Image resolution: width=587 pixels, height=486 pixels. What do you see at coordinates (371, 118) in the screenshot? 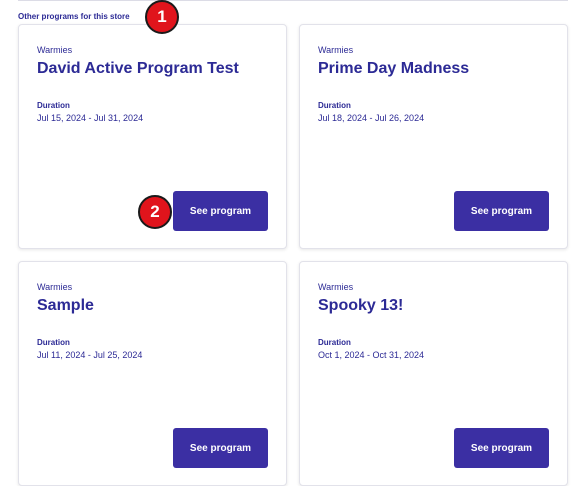
I see `program-dates: Jul 18, 2024 - Jul 26, 2024` at bounding box center [371, 118].